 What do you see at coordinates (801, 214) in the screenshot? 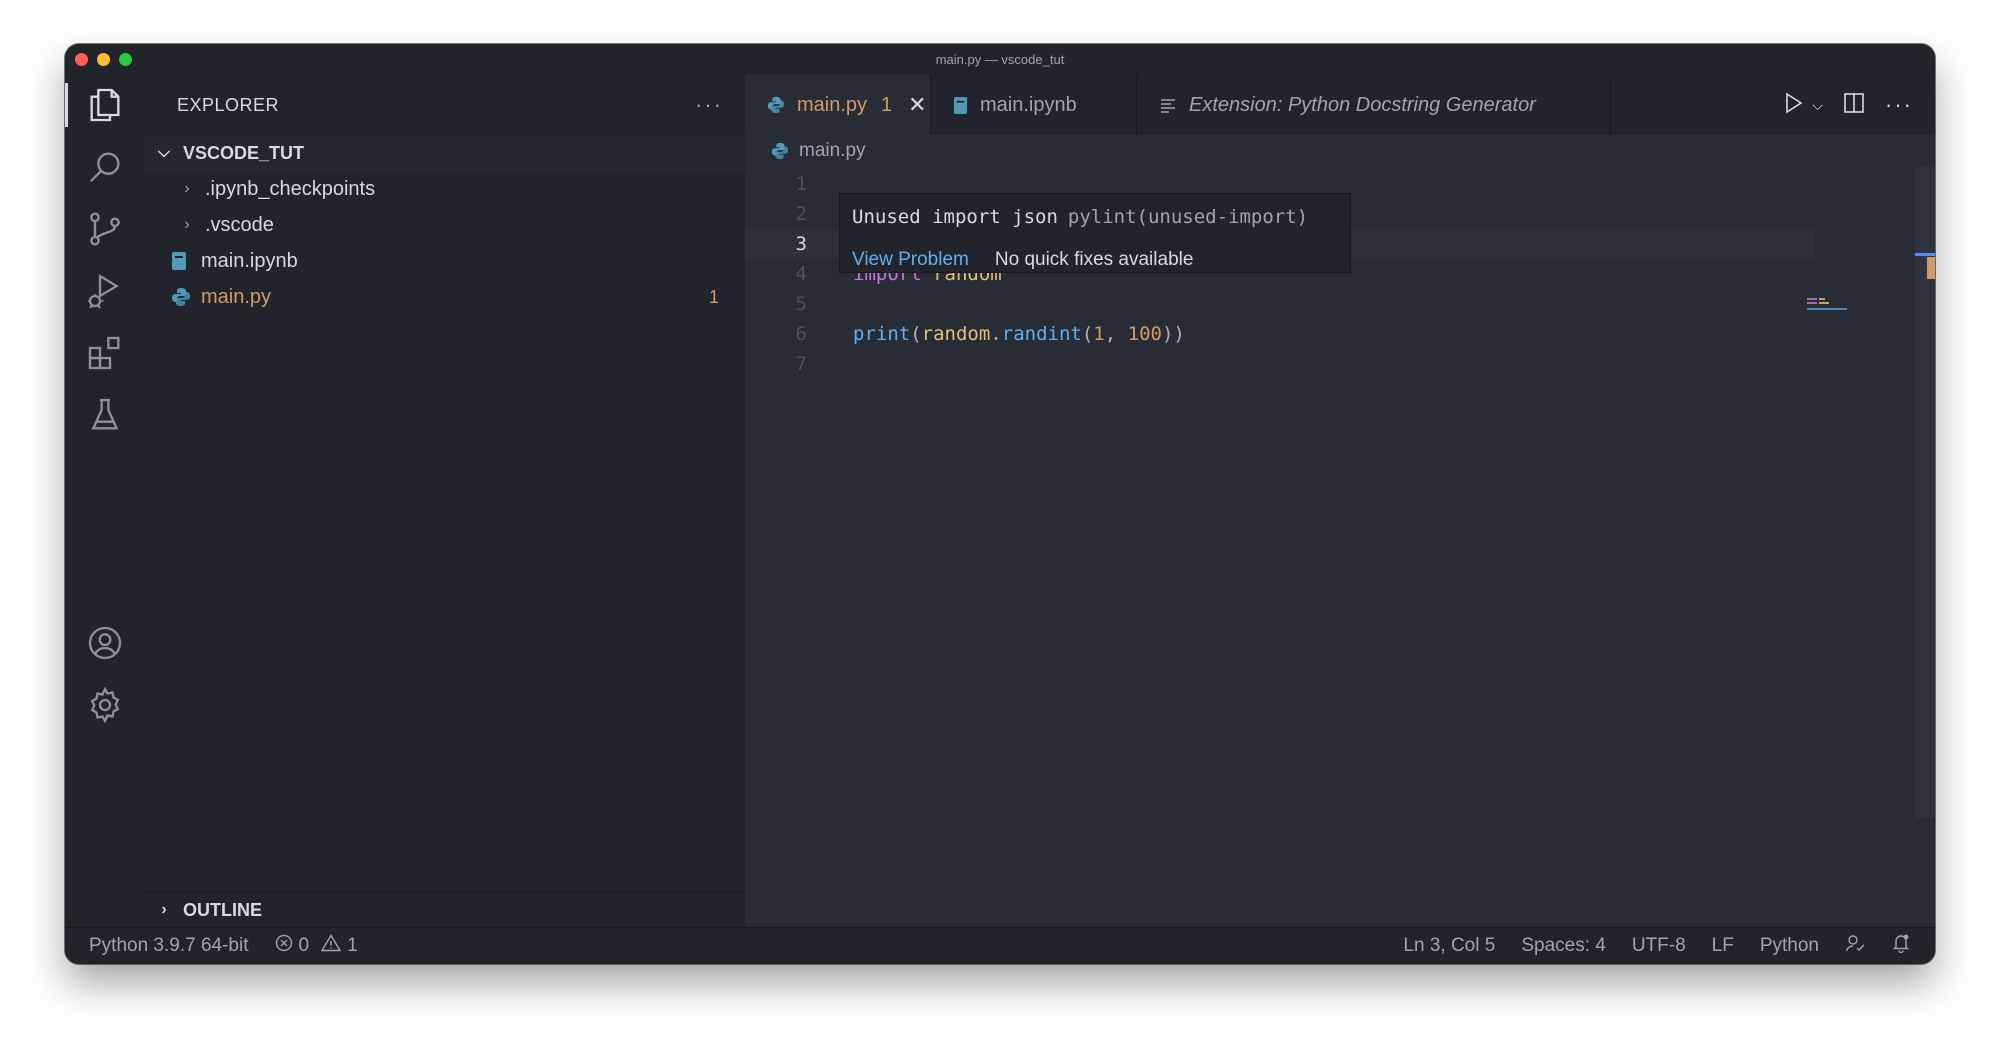
I see `line-number: 2` at bounding box center [801, 214].